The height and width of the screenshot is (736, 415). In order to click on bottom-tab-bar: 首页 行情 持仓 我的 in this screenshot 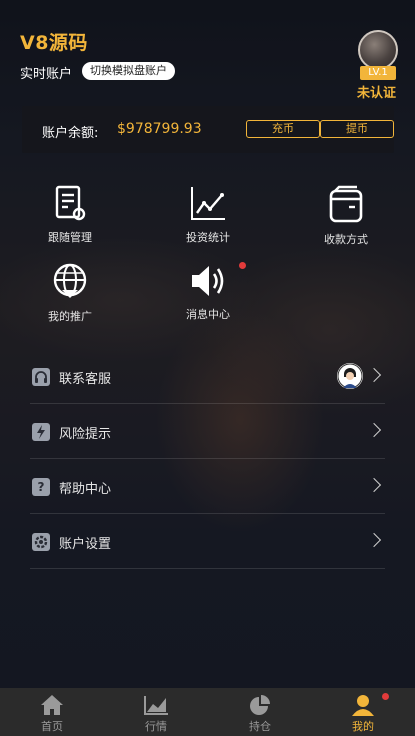, I will do `click(207, 712)`.